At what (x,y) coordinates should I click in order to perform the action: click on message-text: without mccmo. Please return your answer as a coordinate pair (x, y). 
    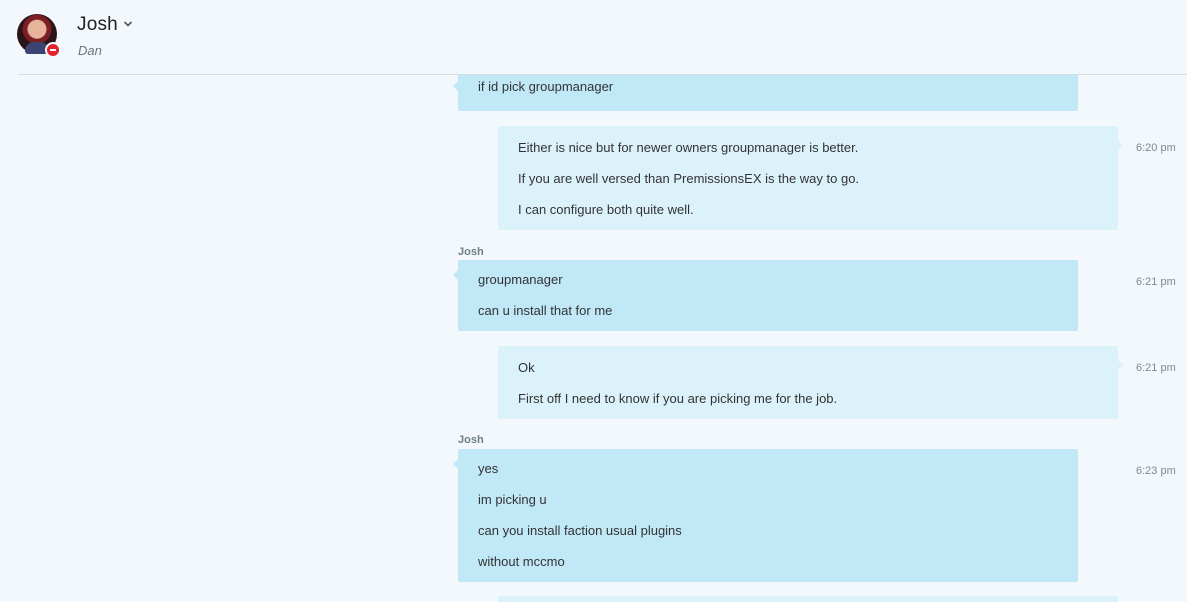
    Looking at the image, I should click on (521, 561).